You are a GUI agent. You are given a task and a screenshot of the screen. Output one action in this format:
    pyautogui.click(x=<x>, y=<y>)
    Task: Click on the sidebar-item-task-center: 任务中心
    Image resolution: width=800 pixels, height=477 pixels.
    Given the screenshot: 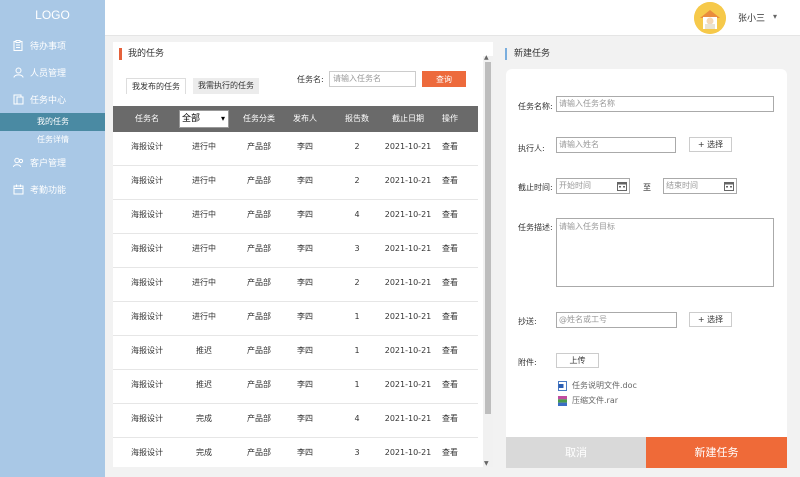 What is the action you would take?
    pyautogui.click(x=52, y=99)
    